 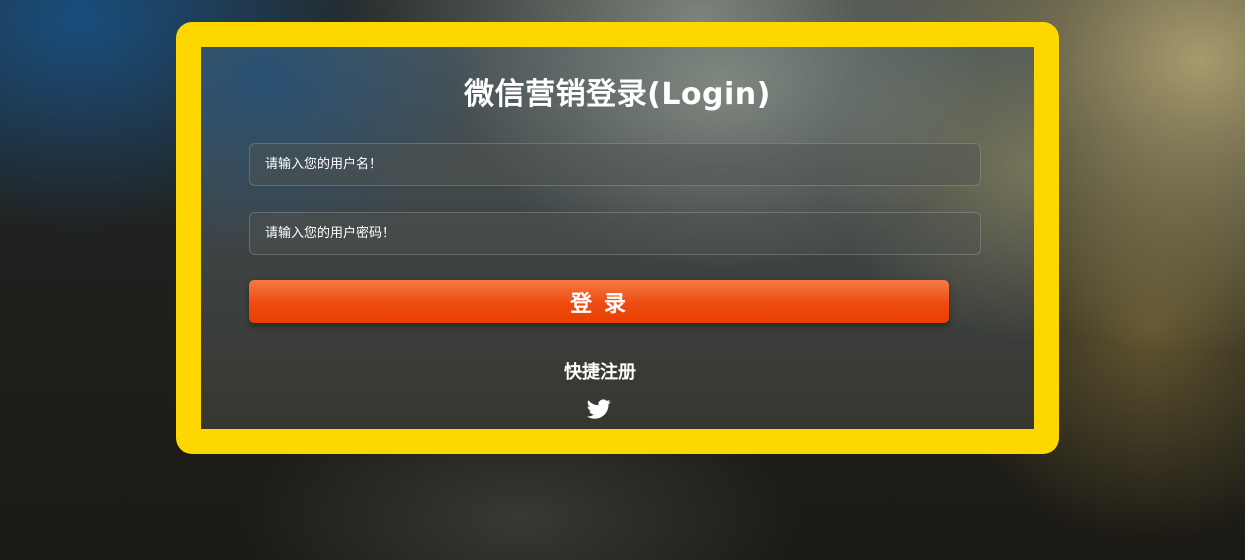 What do you see at coordinates (615, 233) in the screenshot?
I see `password-input` at bounding box center [615, 233].